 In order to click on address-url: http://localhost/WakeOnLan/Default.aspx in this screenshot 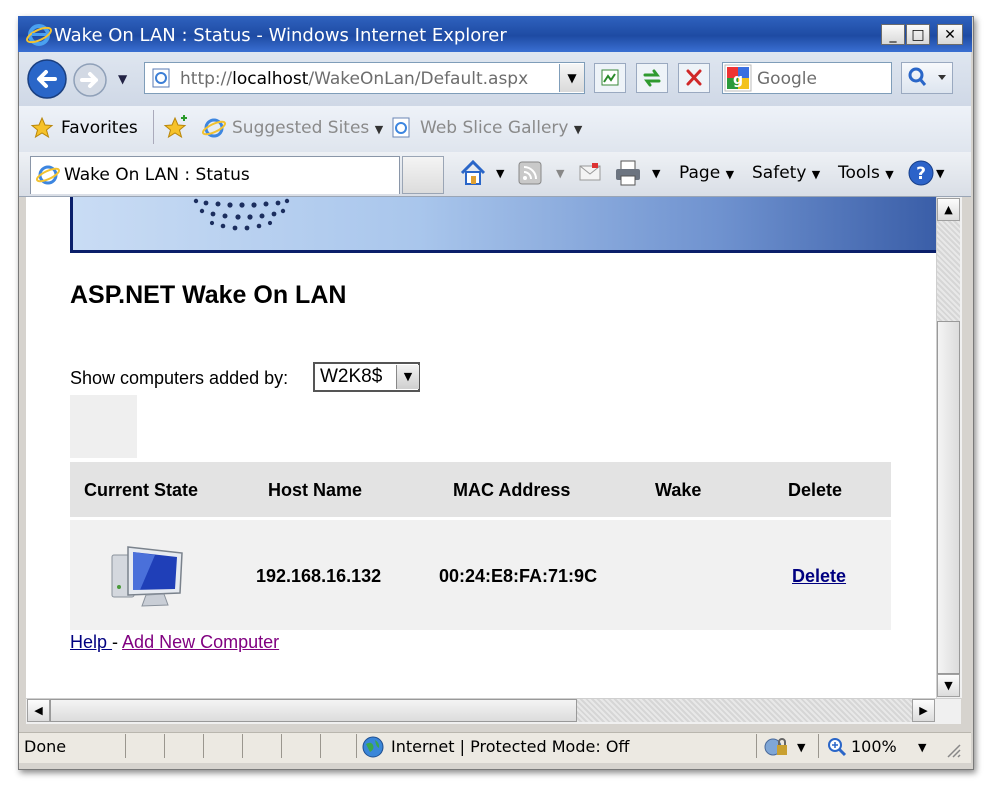, I will do `click(354, 79)`.